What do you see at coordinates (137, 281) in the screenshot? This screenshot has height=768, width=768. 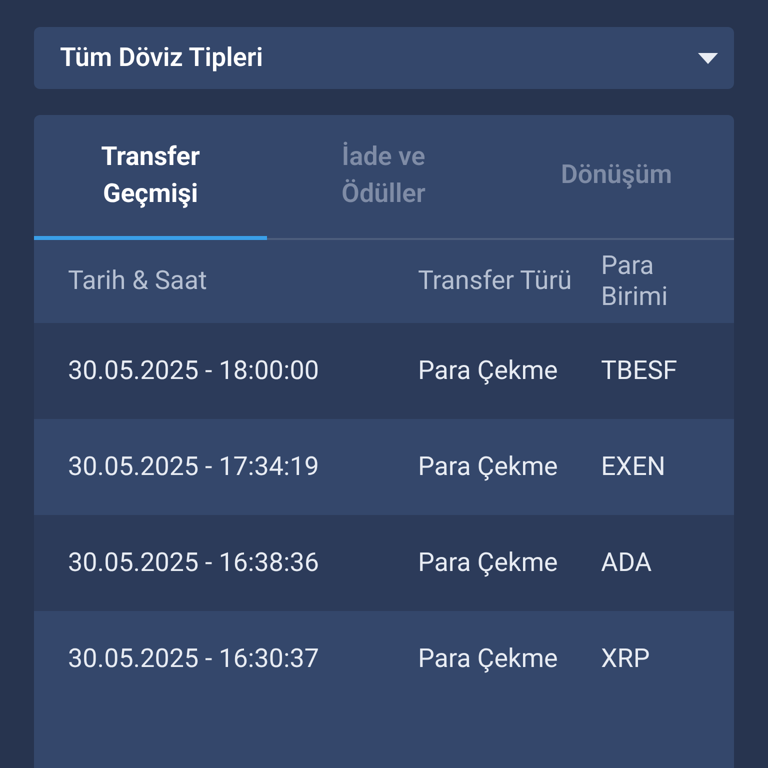 I see `column-header: Tarih & Saat` at bounding box center [137, 281].